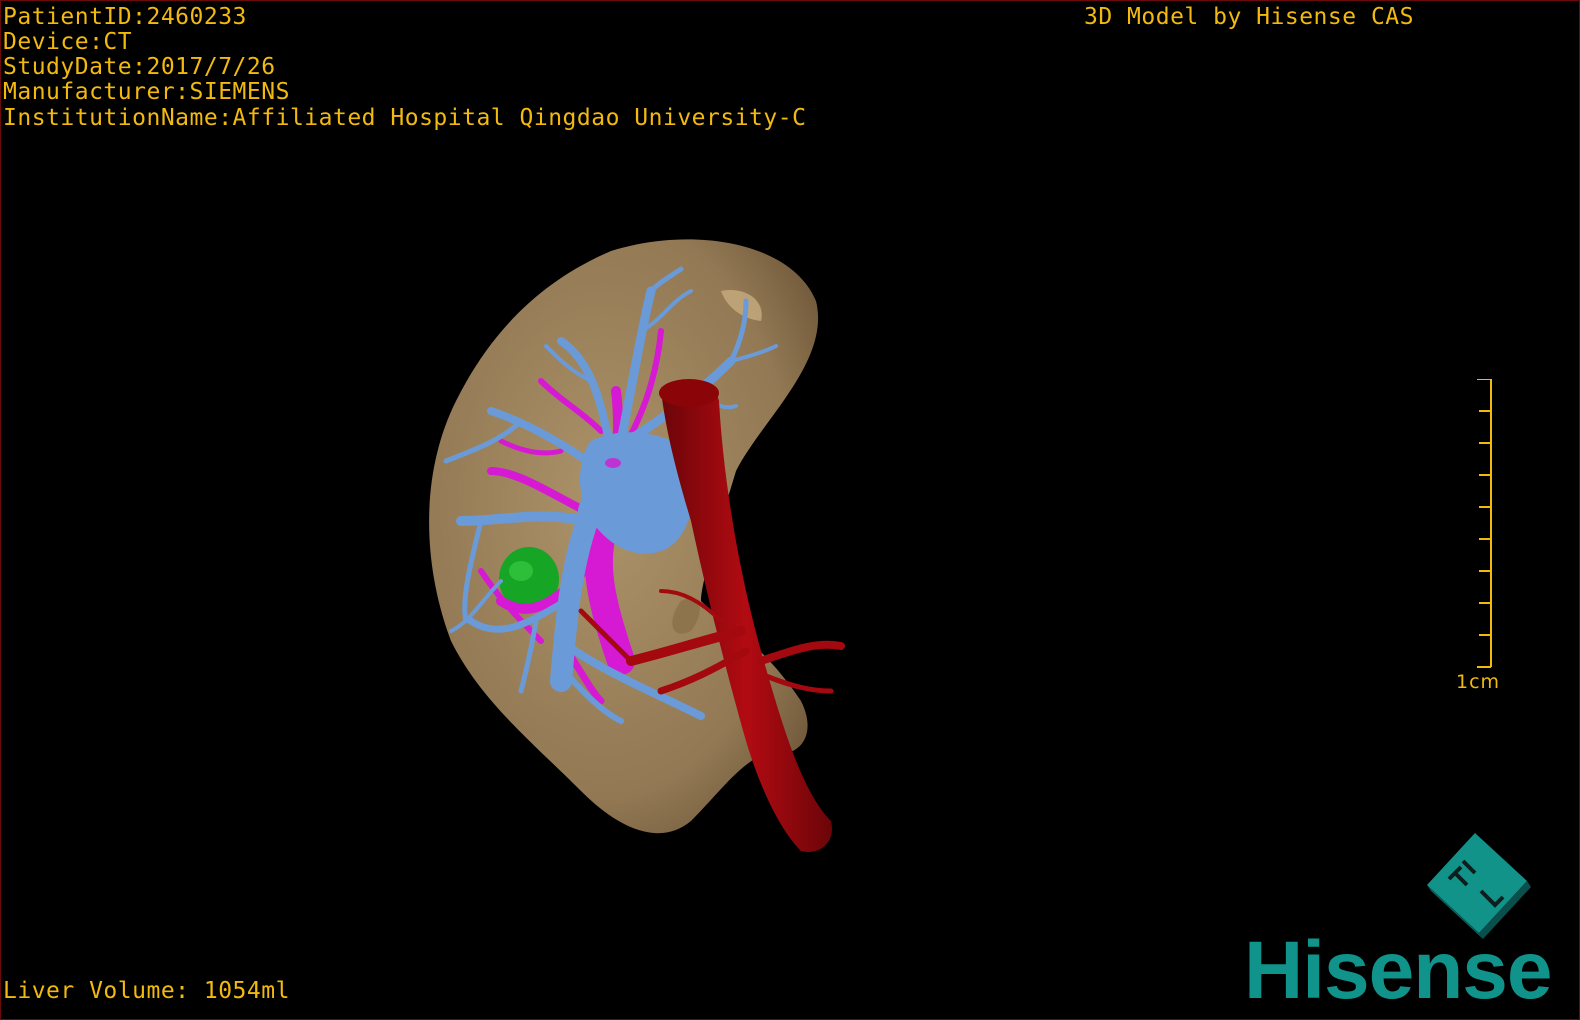 The width and height of the screenshot is (1580, 1020). I want to click on scale-label: 1cm, so click(1478, 682).